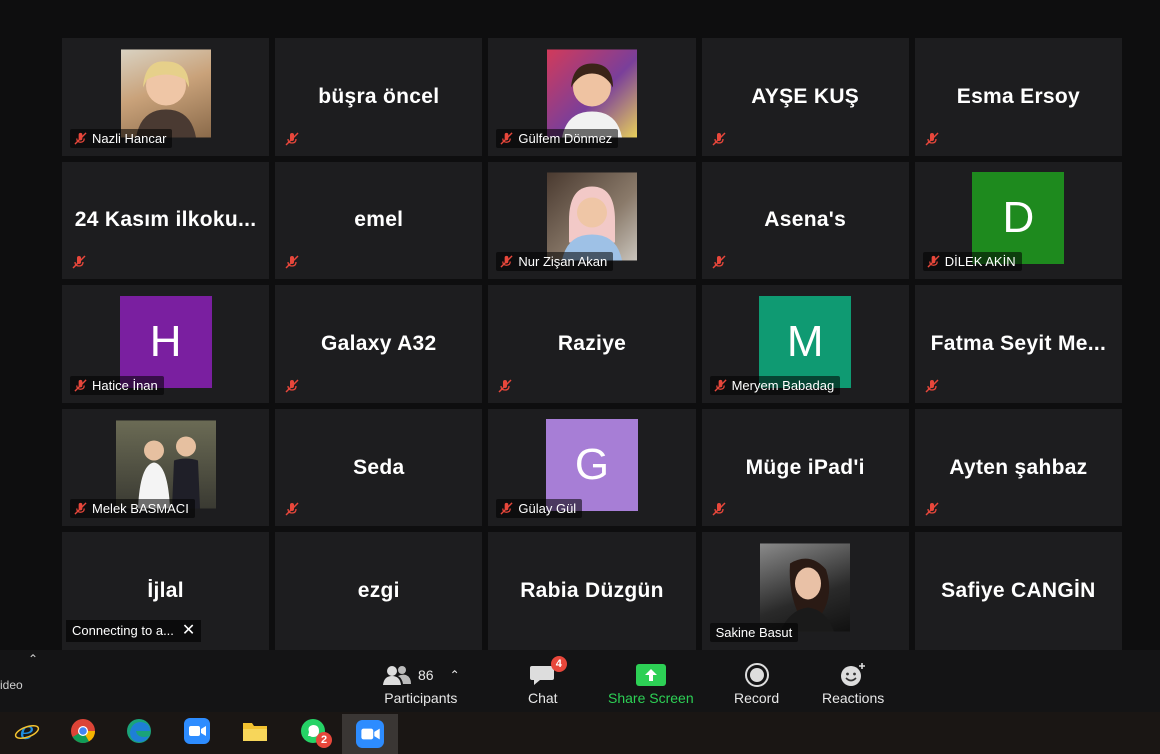  Describe the element at coordinates (1018, 97) in the screenshot. I see `participant-tile: Esma Ersoy` at that location.